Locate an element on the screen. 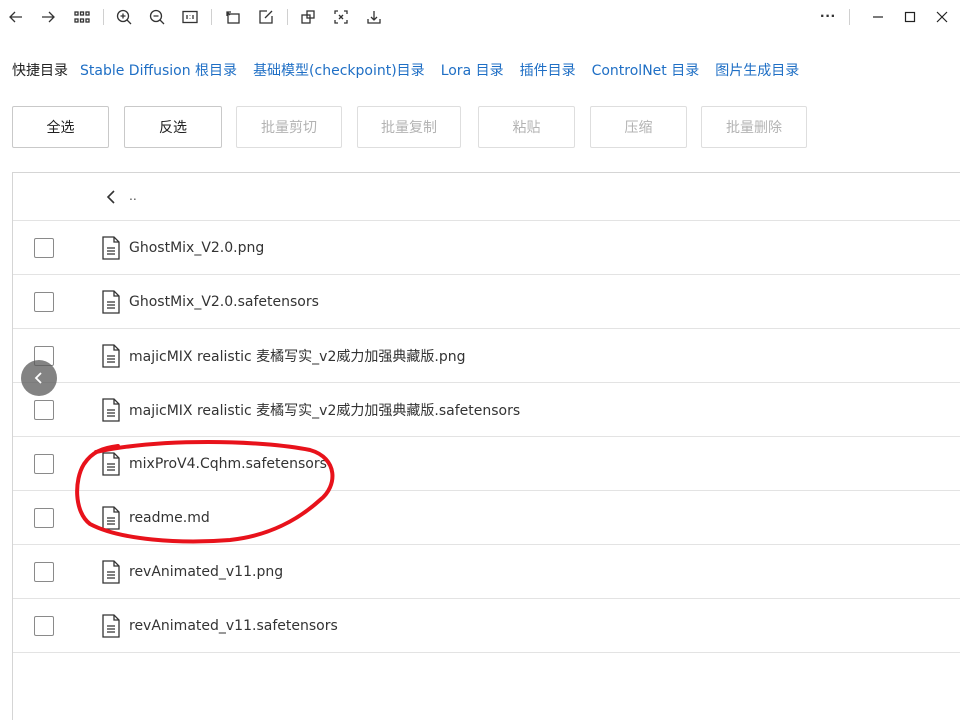 The width and height of the screenshot is (960, 720). paste-button: 粘贴 is located at coordinates (526, 127).